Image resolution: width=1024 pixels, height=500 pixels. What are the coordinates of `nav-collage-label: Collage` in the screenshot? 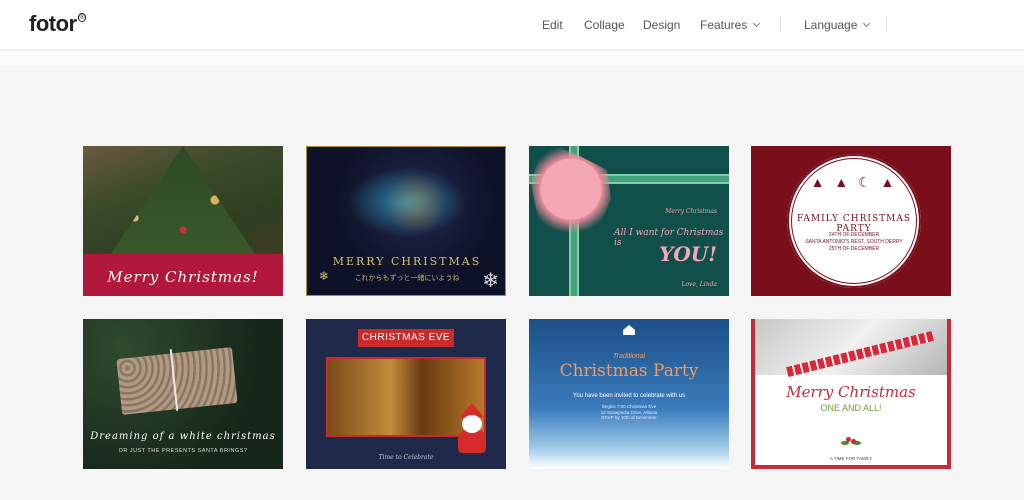 It's located at (604, 25).